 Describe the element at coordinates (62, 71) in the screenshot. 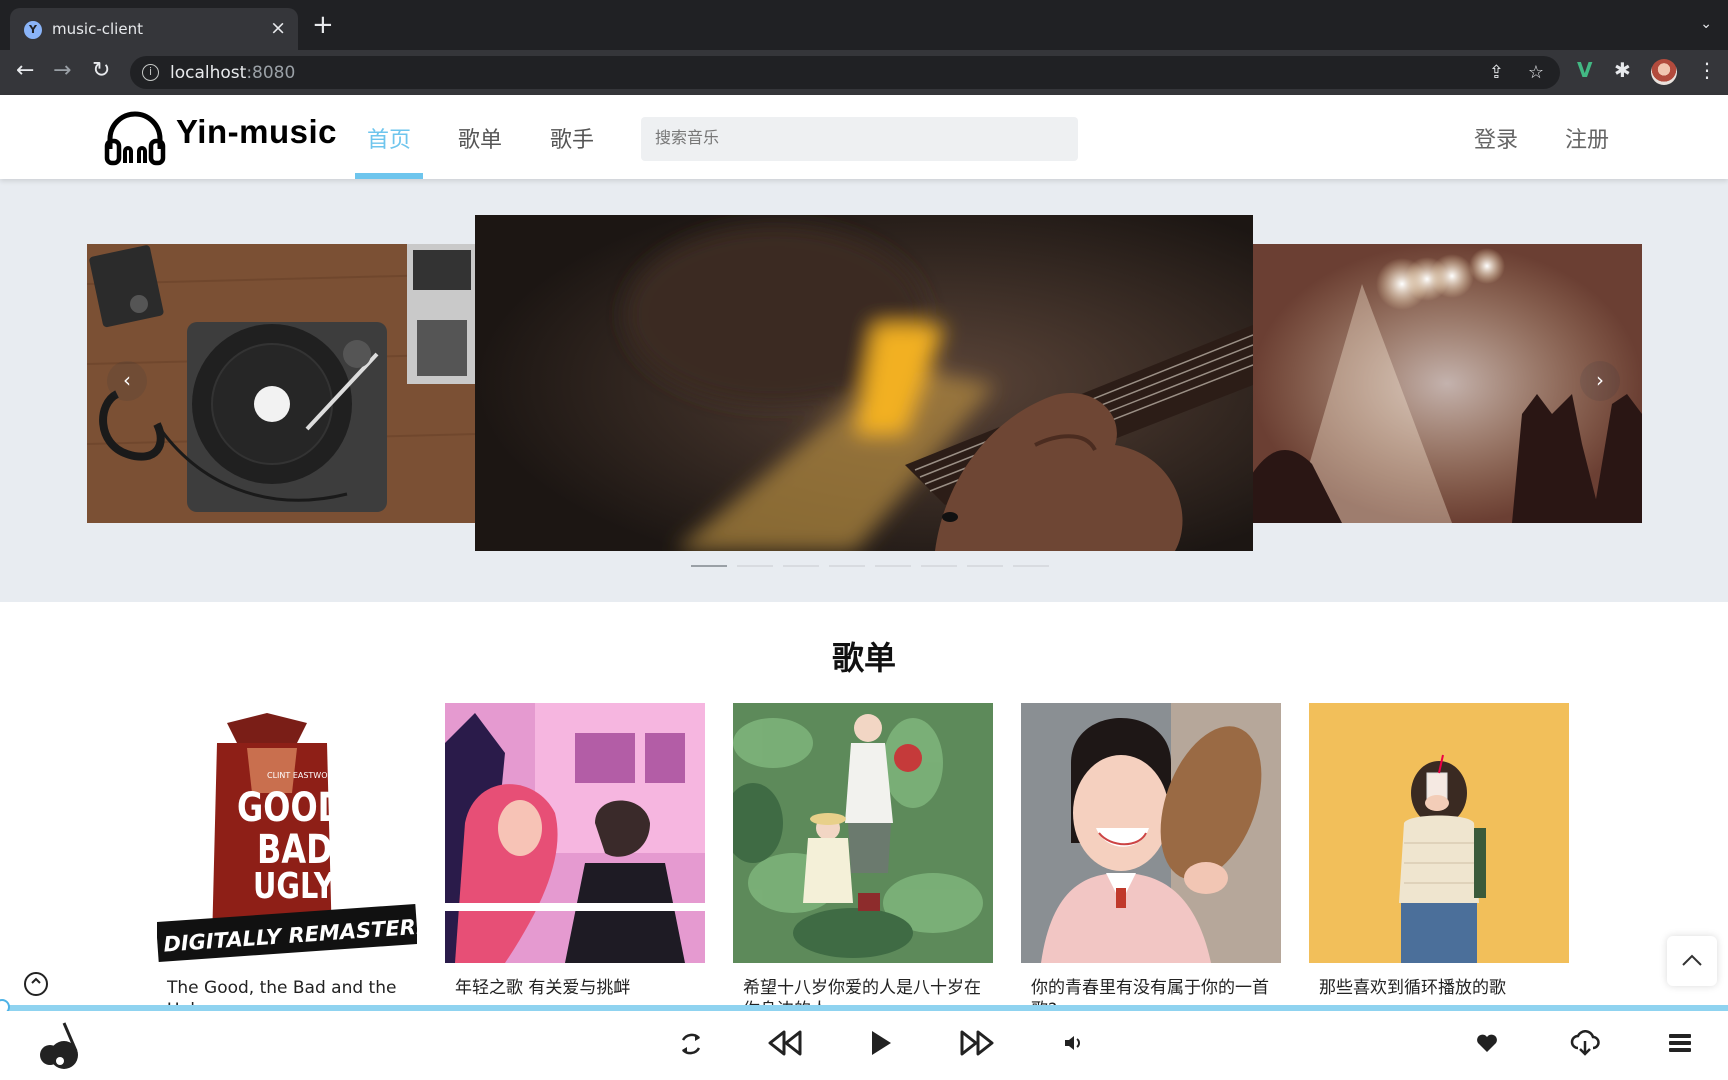

I see `forward-arrow-icon: →` at that location.